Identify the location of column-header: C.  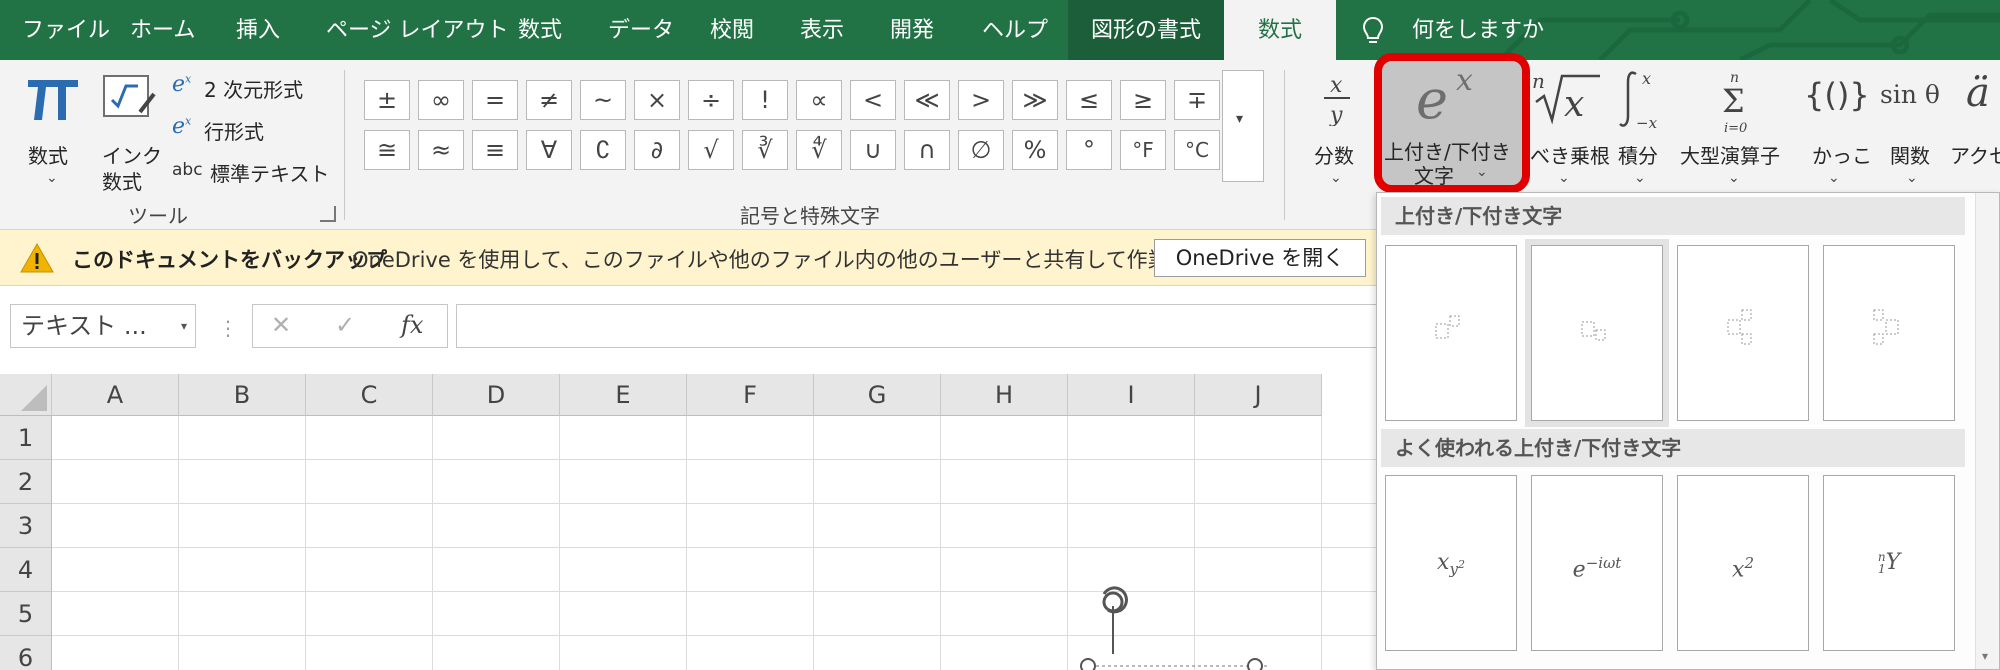
(369, 395).